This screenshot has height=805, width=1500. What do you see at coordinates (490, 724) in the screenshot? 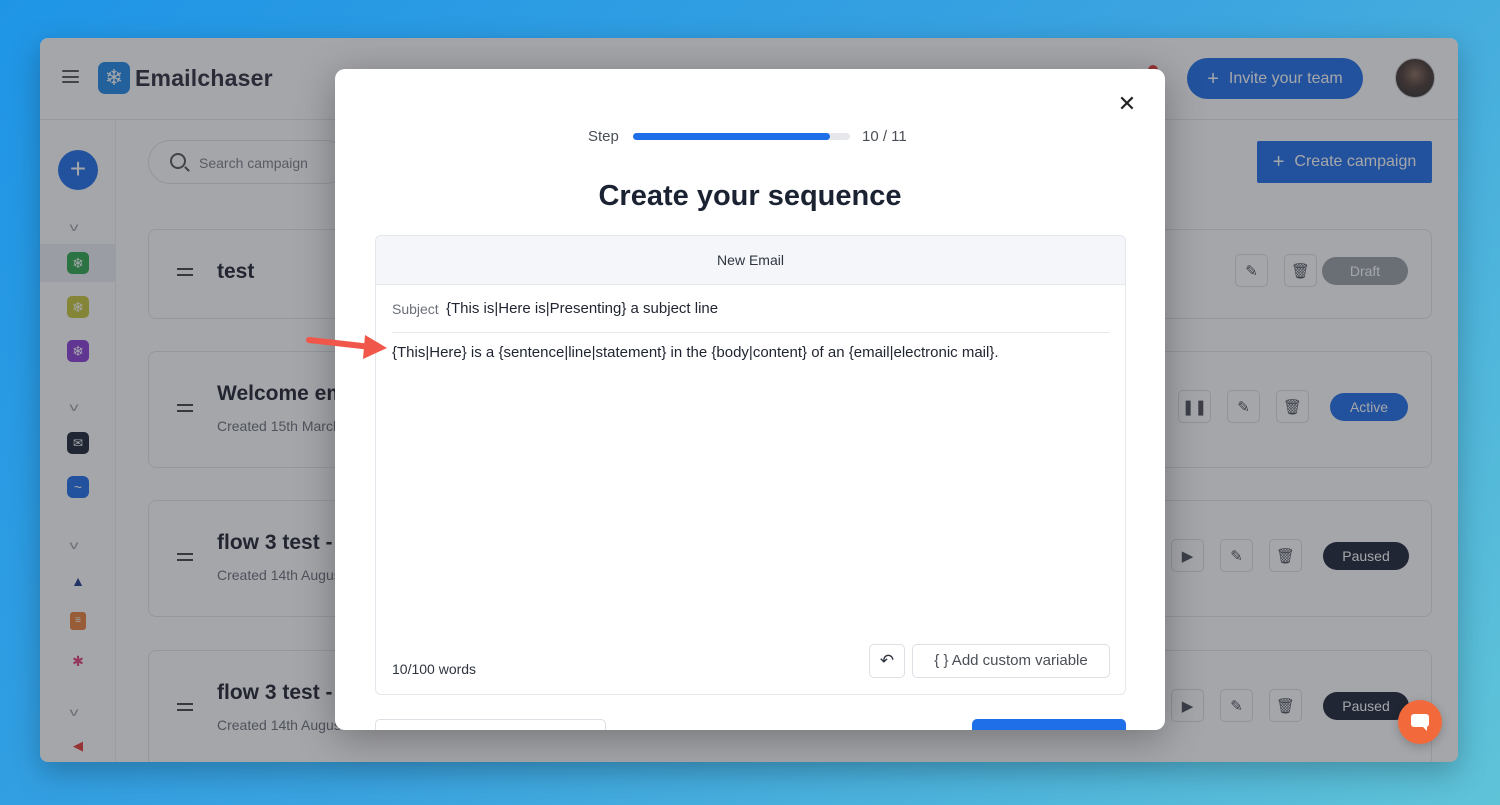
I see `back-button` at bounding box center [490, 724].